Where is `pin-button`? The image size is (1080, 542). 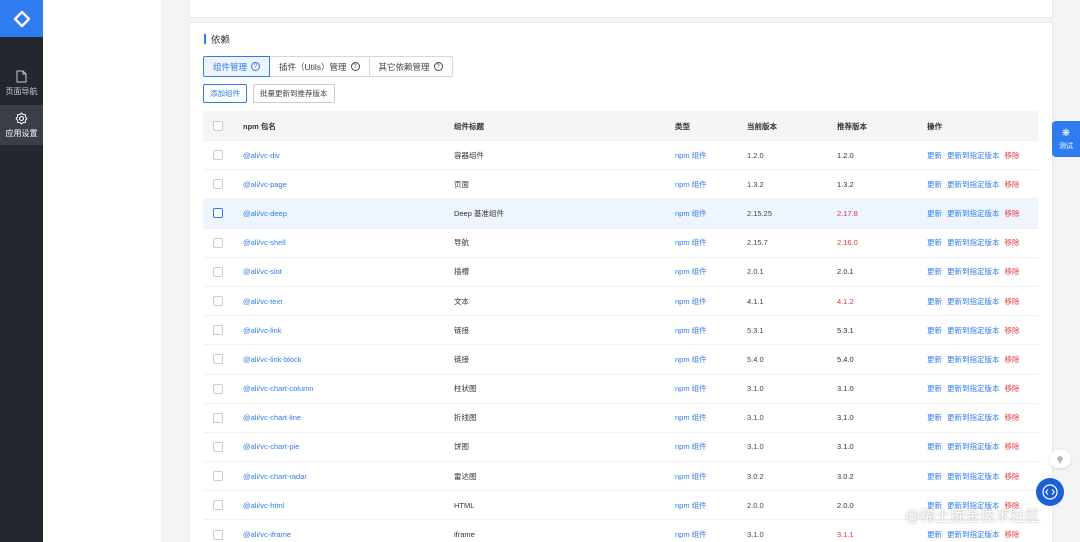
pin-button is located at coordinates (1060, 459).